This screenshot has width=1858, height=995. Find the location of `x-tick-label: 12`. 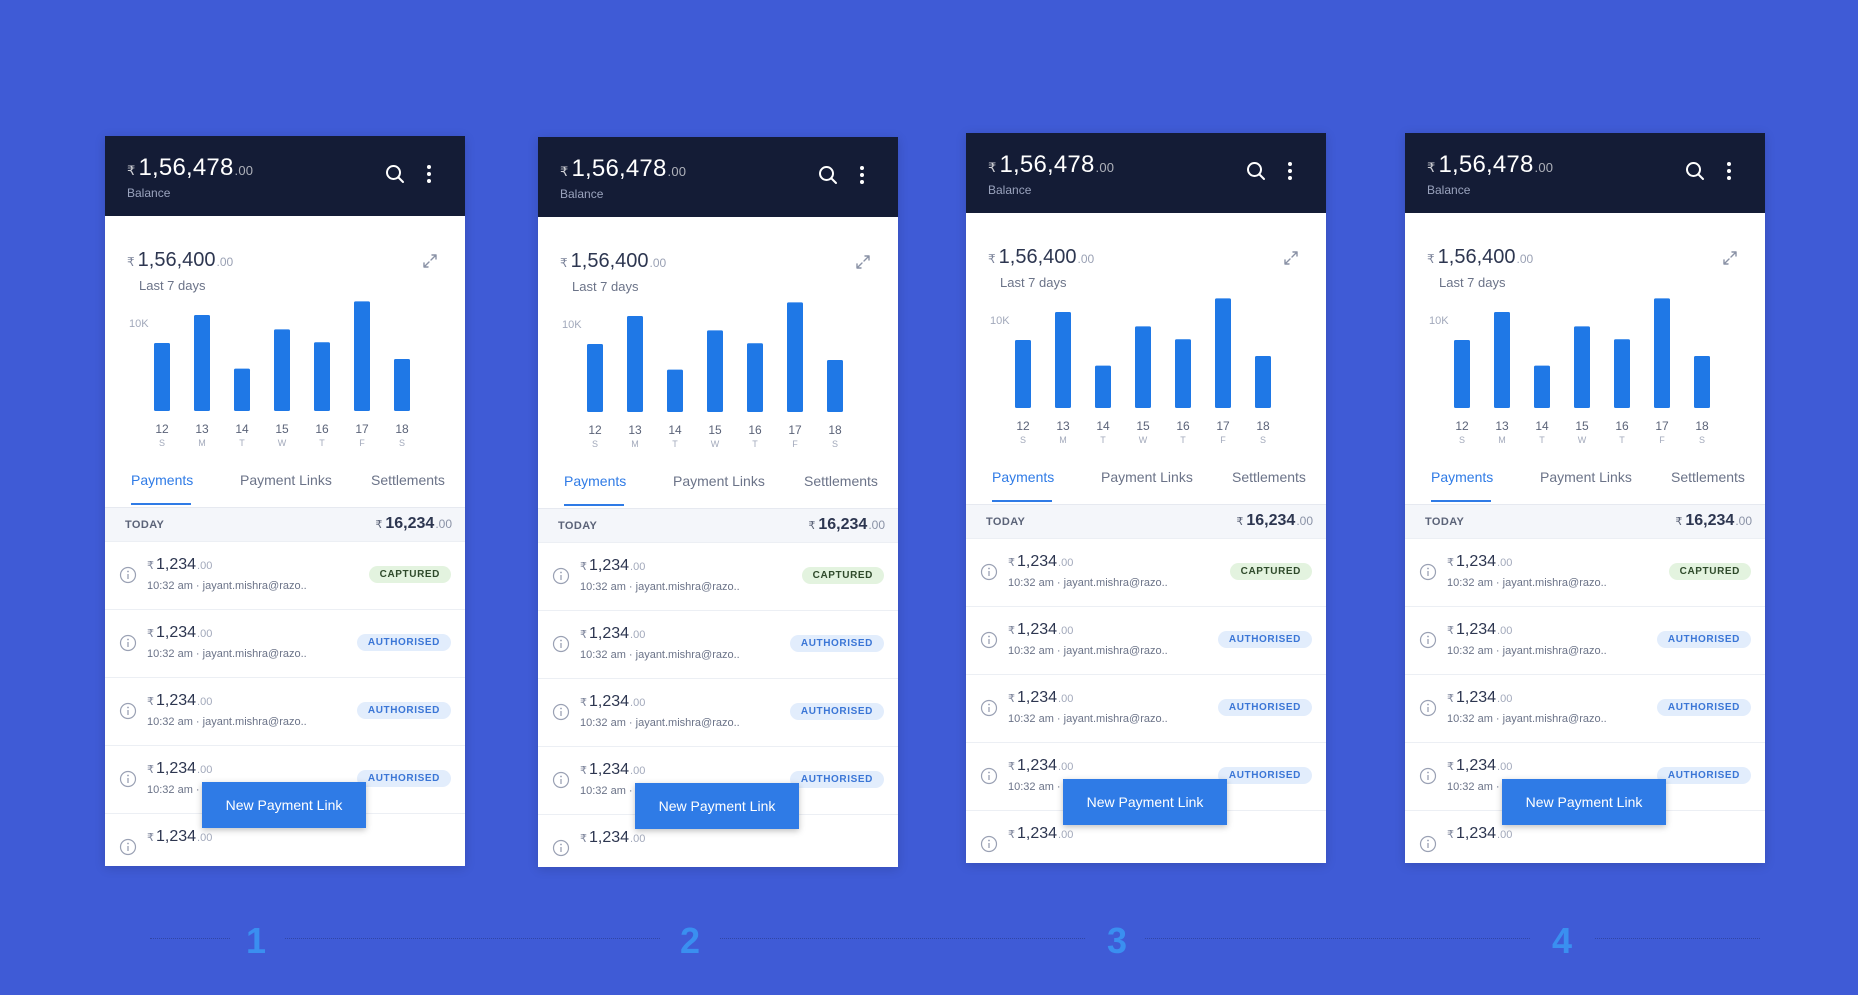

x-tick-label: 12 is located at coordinates (1023, 426).